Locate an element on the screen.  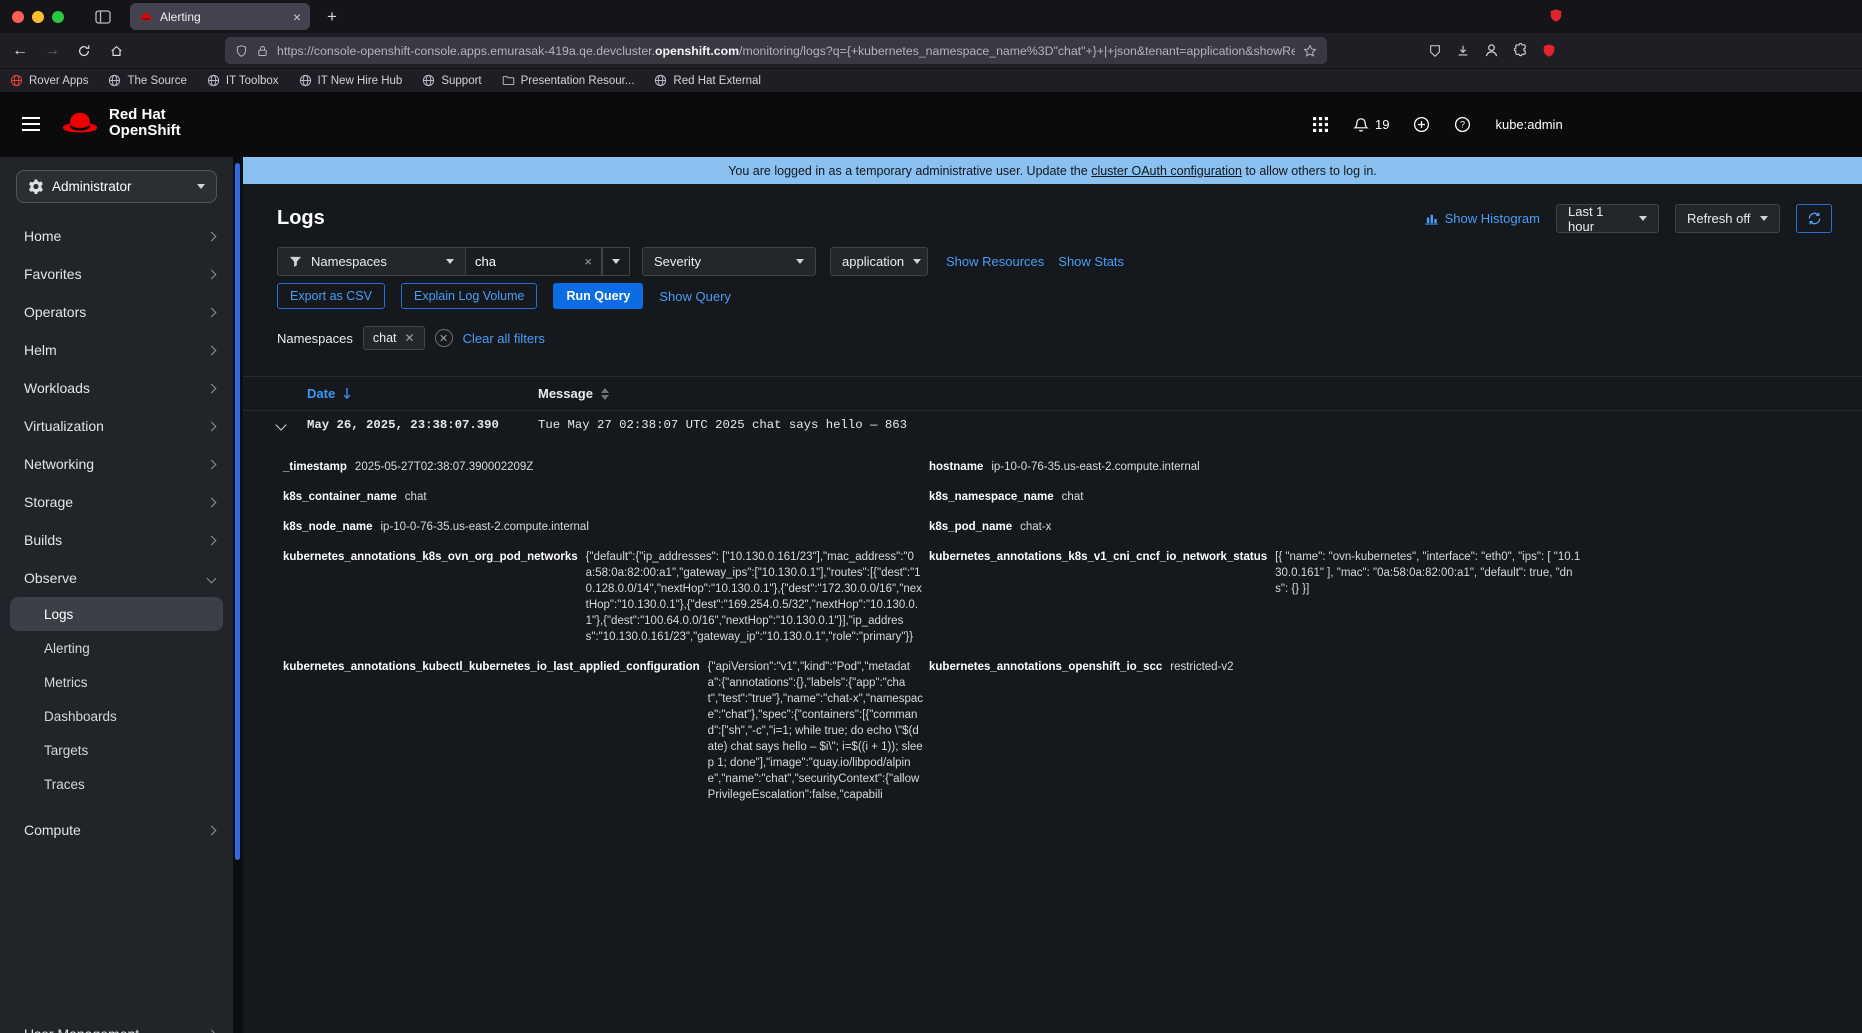
bookmark-it-toolbox: IT Toolbox is located at coordinates (243, 80).